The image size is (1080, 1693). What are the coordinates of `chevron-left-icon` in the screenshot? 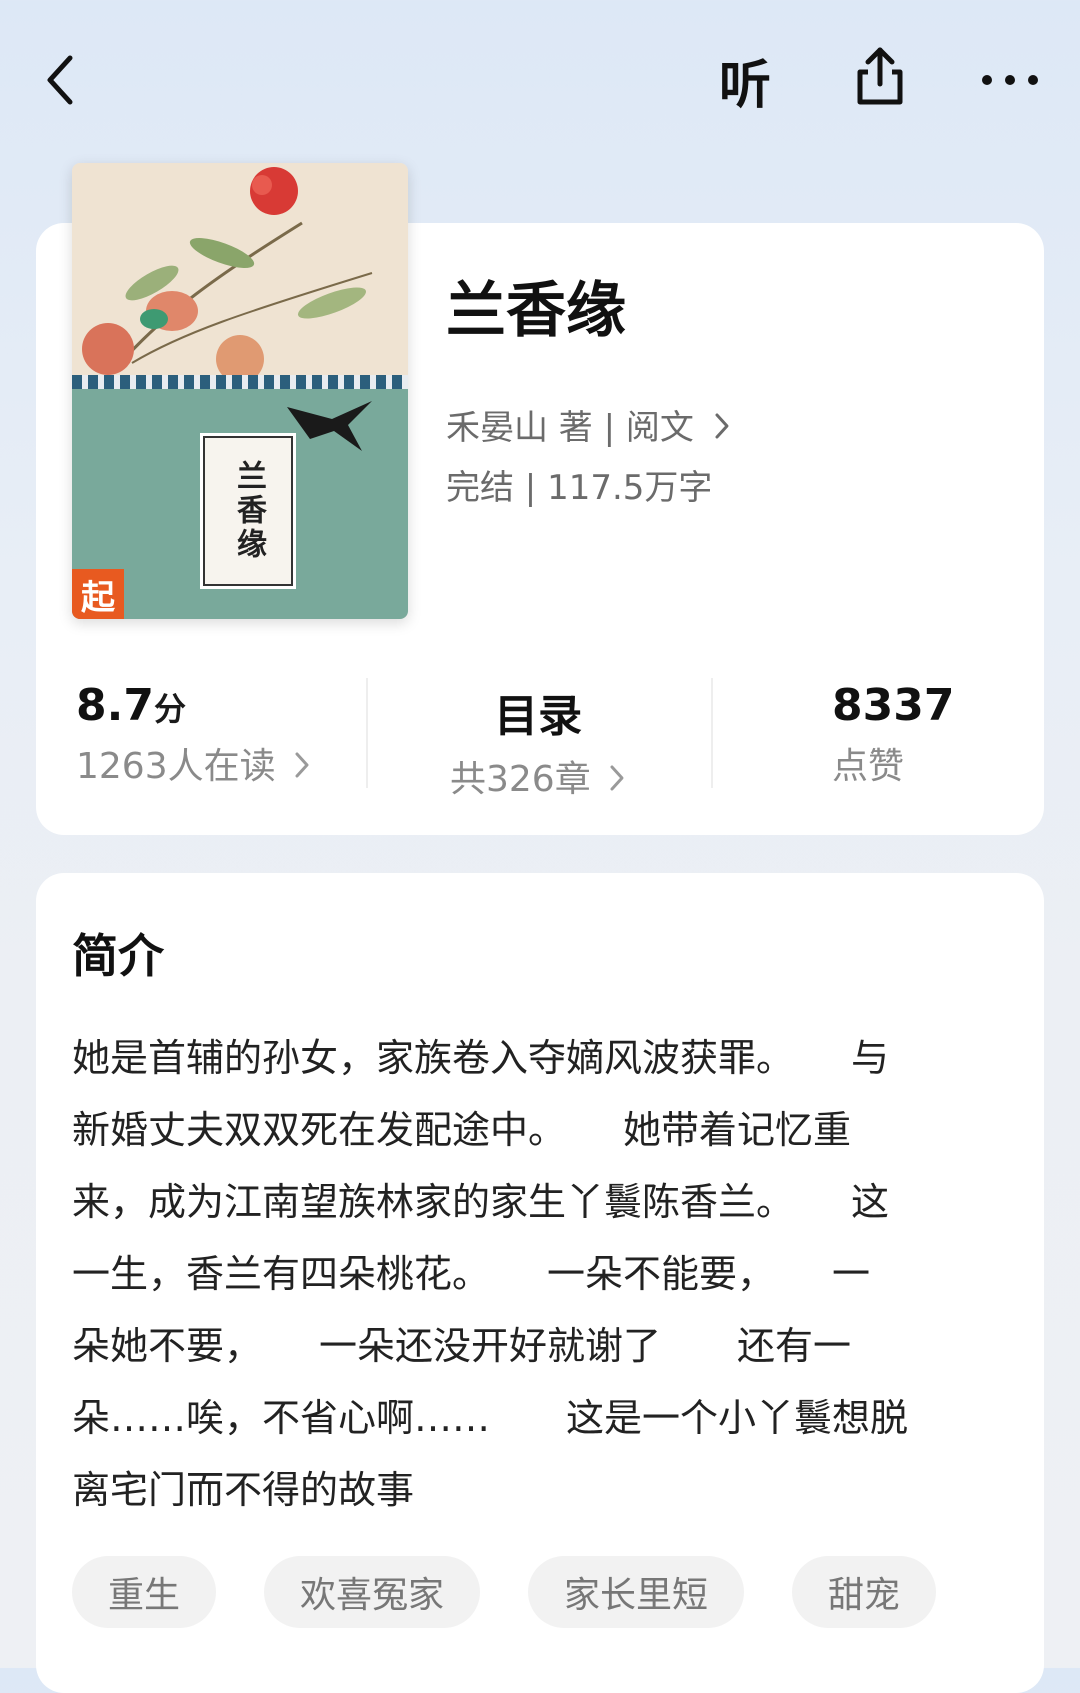 It's located at (60, 80).